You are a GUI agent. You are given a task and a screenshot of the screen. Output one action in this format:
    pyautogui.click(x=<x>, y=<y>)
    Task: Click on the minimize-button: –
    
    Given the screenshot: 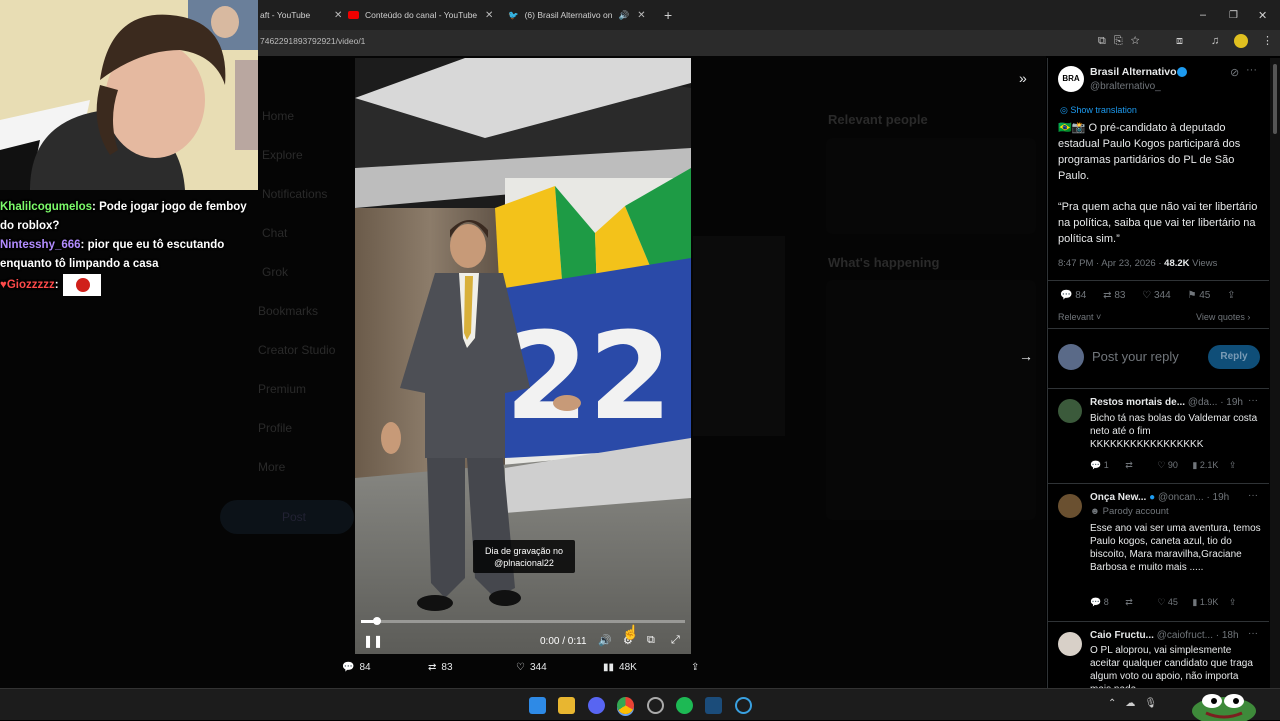 What is the action you would take?
    pyautogui.click(x=1203, y=15)
    